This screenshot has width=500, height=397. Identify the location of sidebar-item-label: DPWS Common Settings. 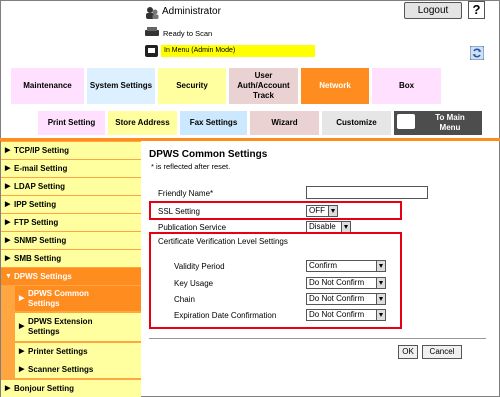
(58, 298).